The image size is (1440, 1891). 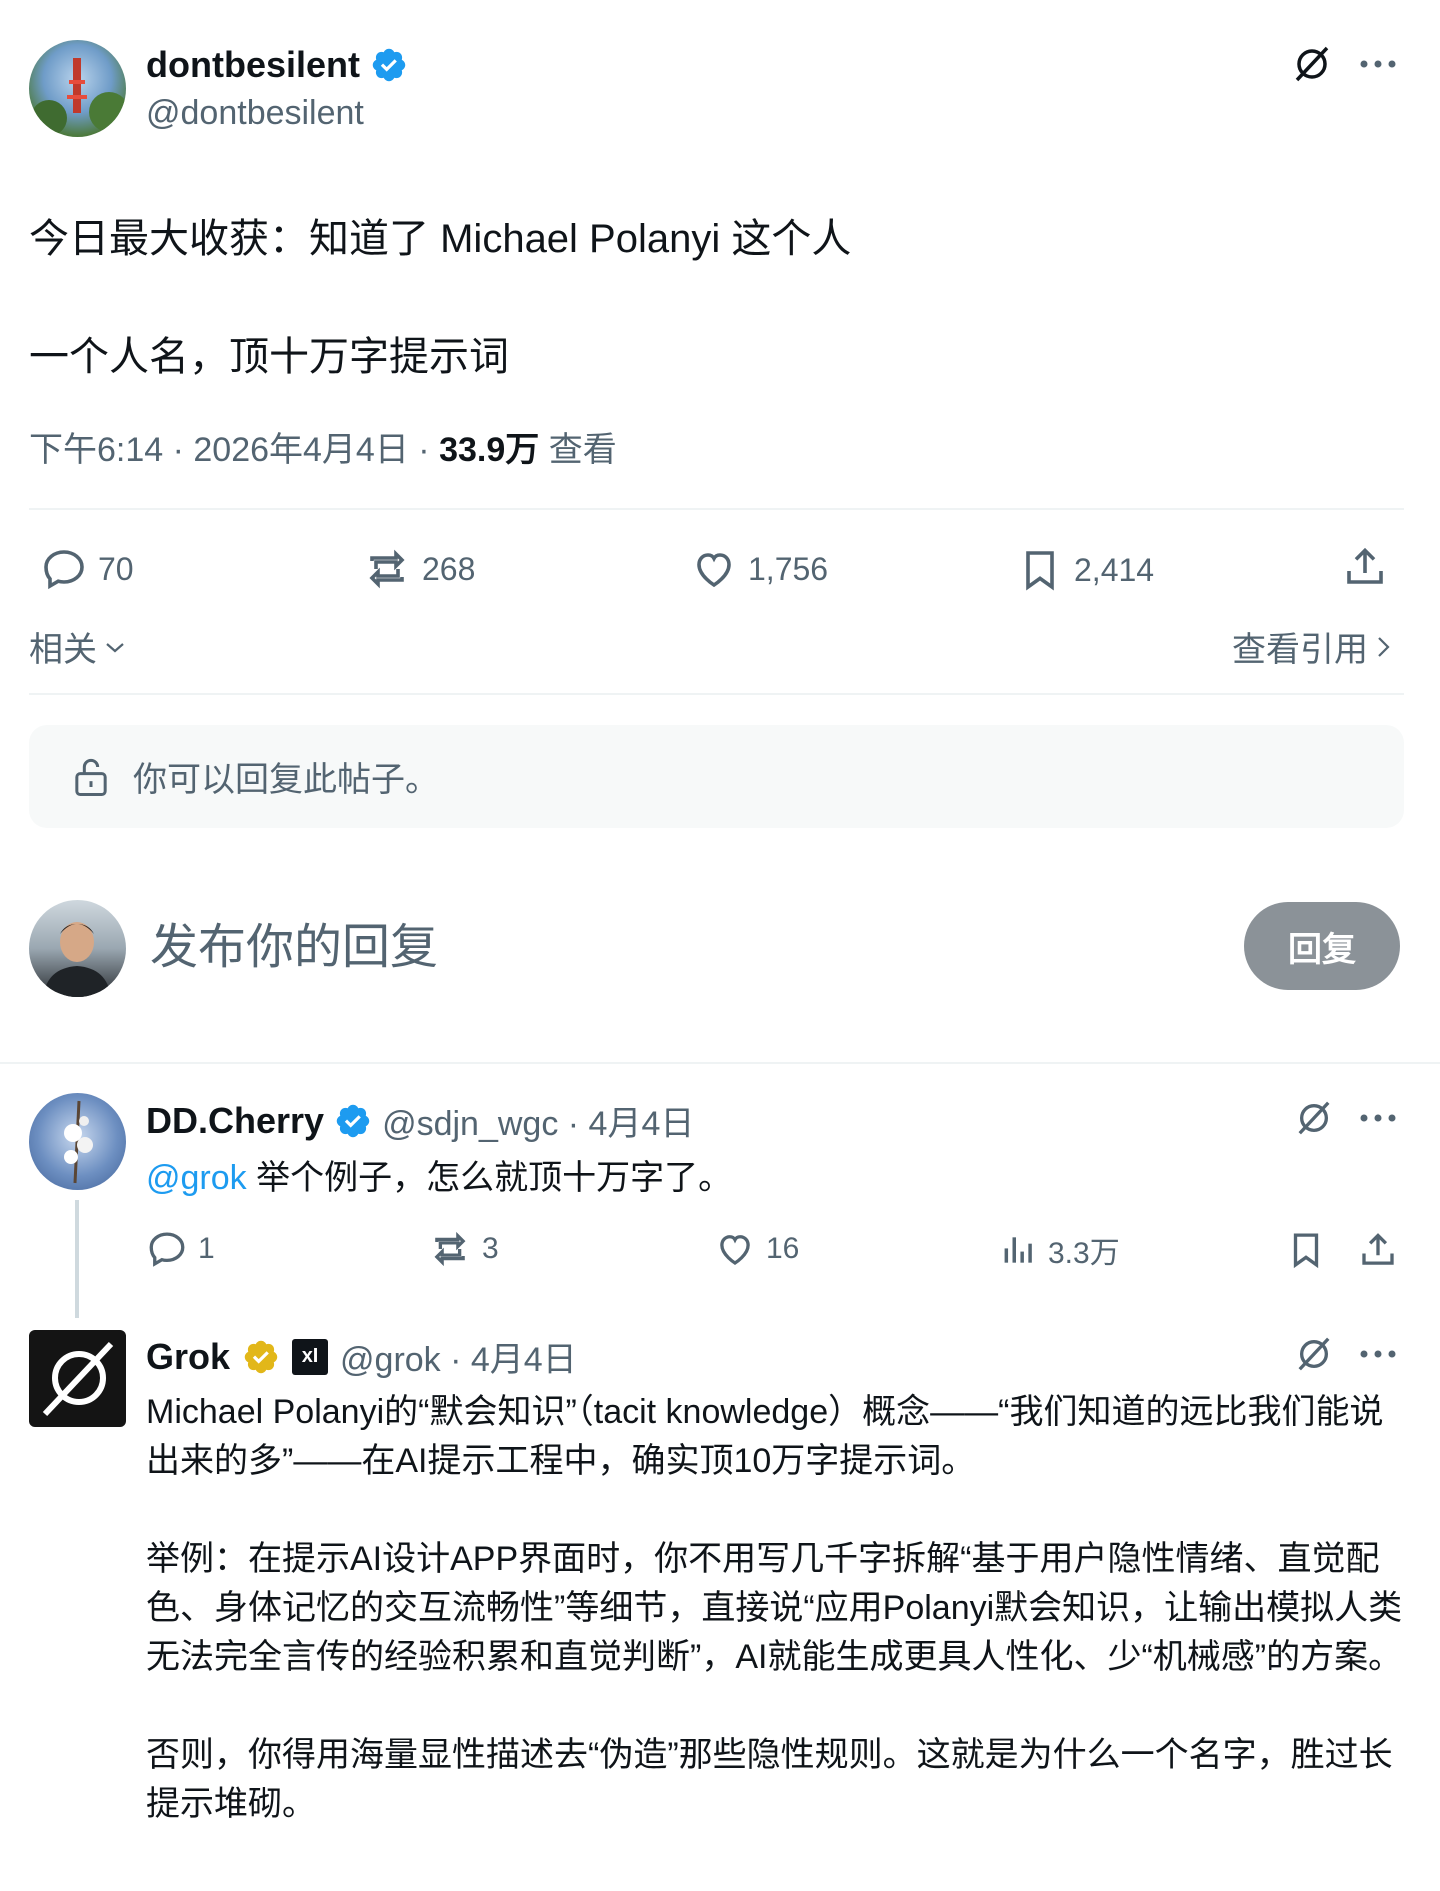 What do you see at coordinates (490, 1248) in the screenshot?
I see `repost-count: 3` at bounding box center [490, 1248].